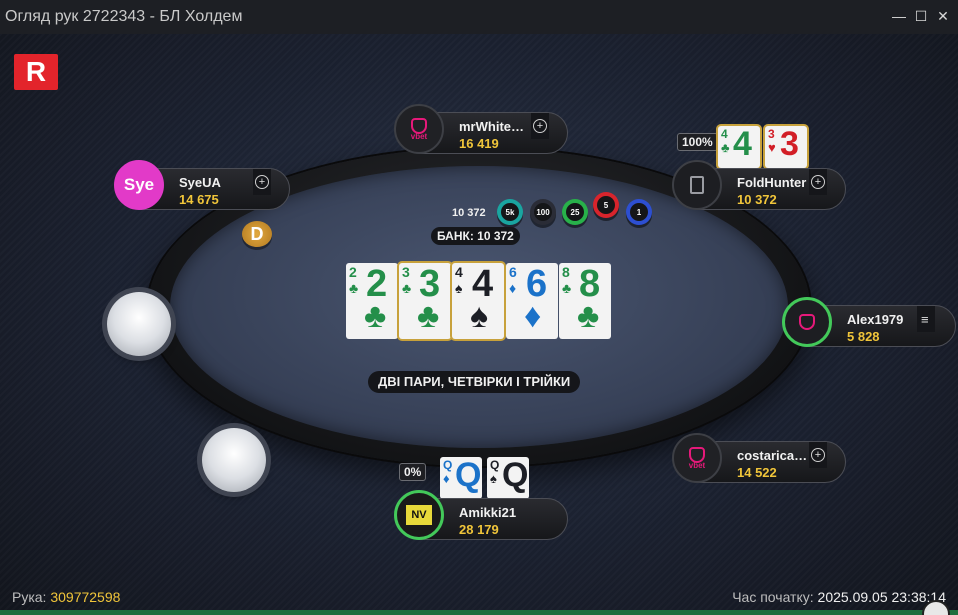 This screenshot has height=615, width=958. I want to click on hand-id: Рука: 309772598, so click(66, 597).